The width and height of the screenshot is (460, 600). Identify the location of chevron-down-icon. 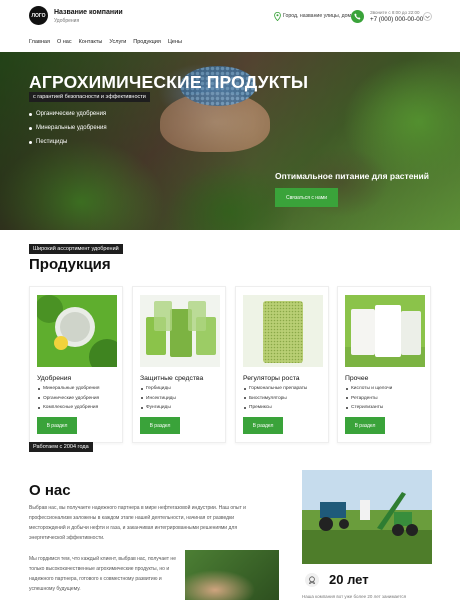
(427, 17).